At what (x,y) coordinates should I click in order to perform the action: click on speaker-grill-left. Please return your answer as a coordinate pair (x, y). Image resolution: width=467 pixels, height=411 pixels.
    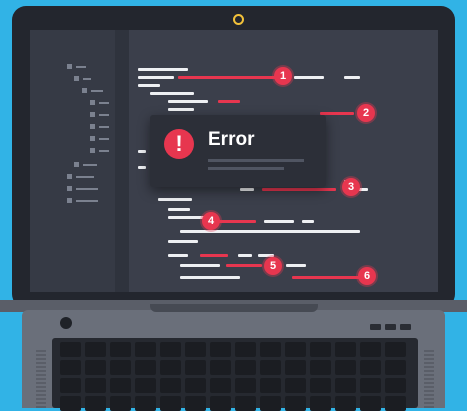
    Looking at the image, I should click on (41, 378).